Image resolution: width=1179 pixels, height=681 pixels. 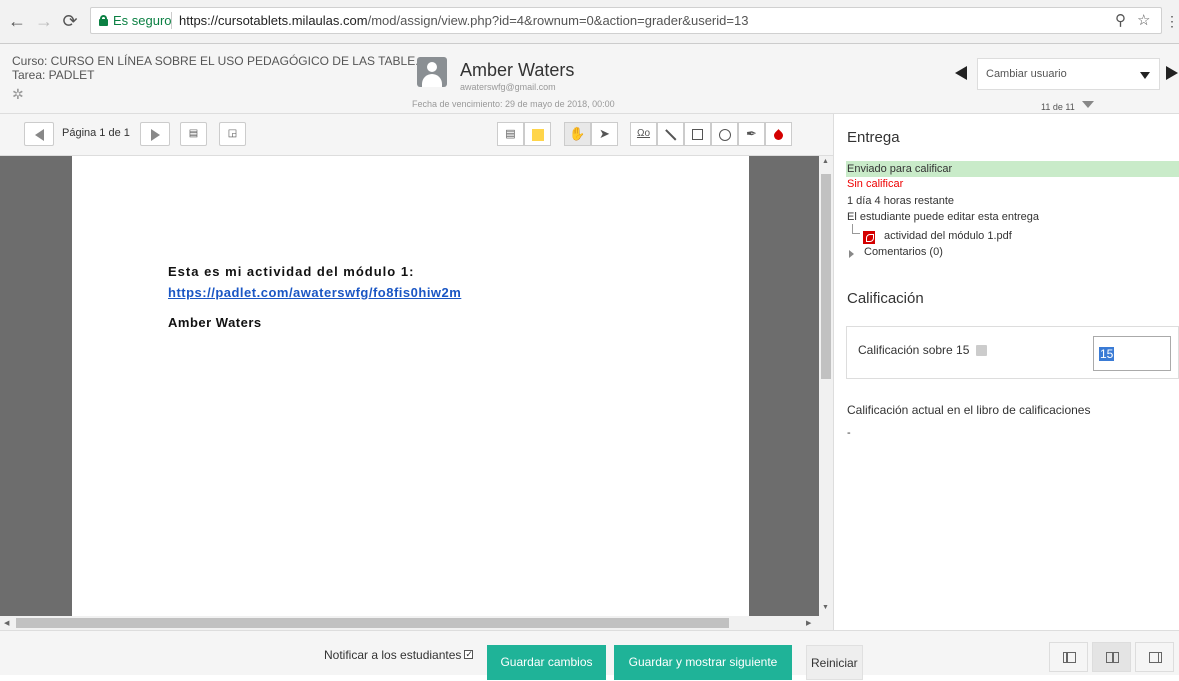 I want to click on sticky-color-button, so click(x=537, y=134).